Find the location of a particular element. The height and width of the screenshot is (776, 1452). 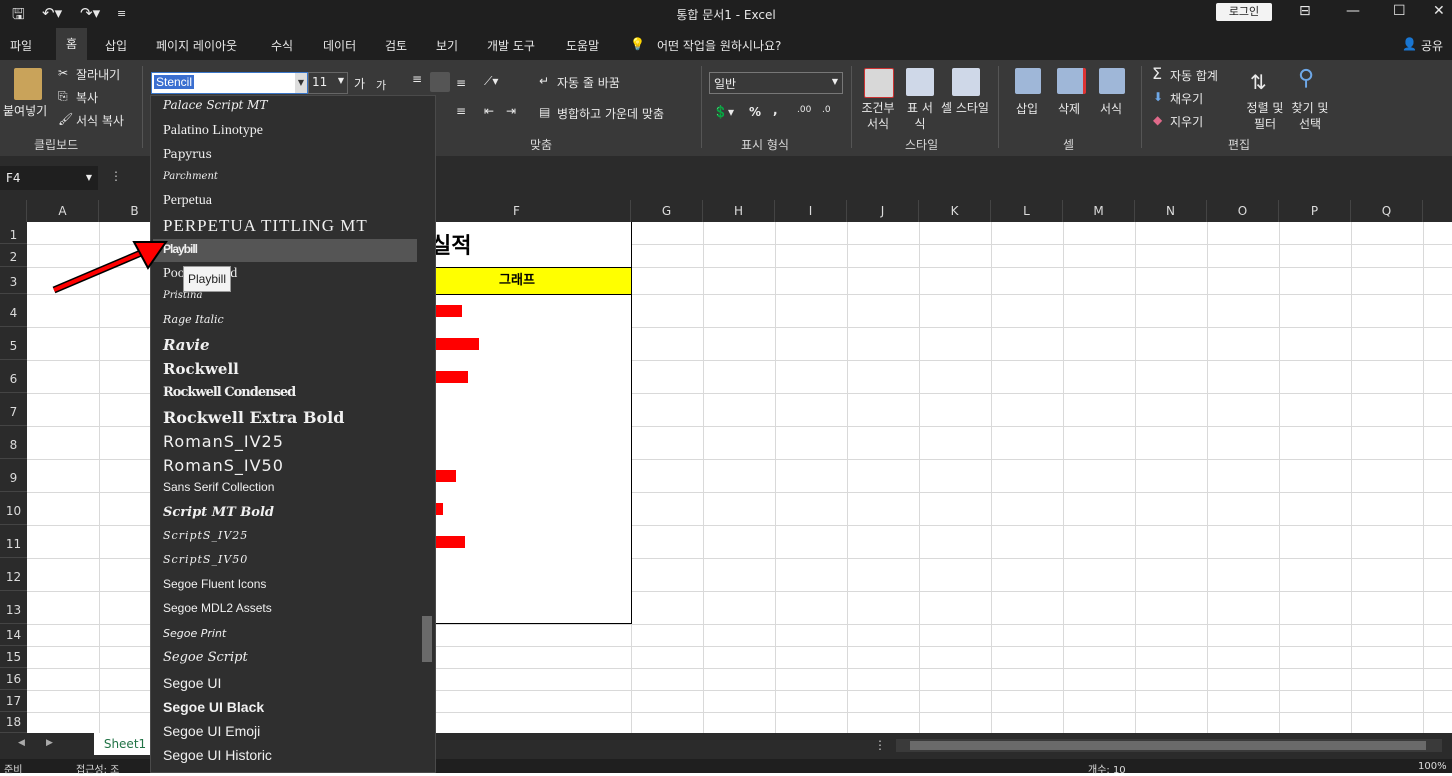

row-header: 5 is located at coordinates (13, 343).